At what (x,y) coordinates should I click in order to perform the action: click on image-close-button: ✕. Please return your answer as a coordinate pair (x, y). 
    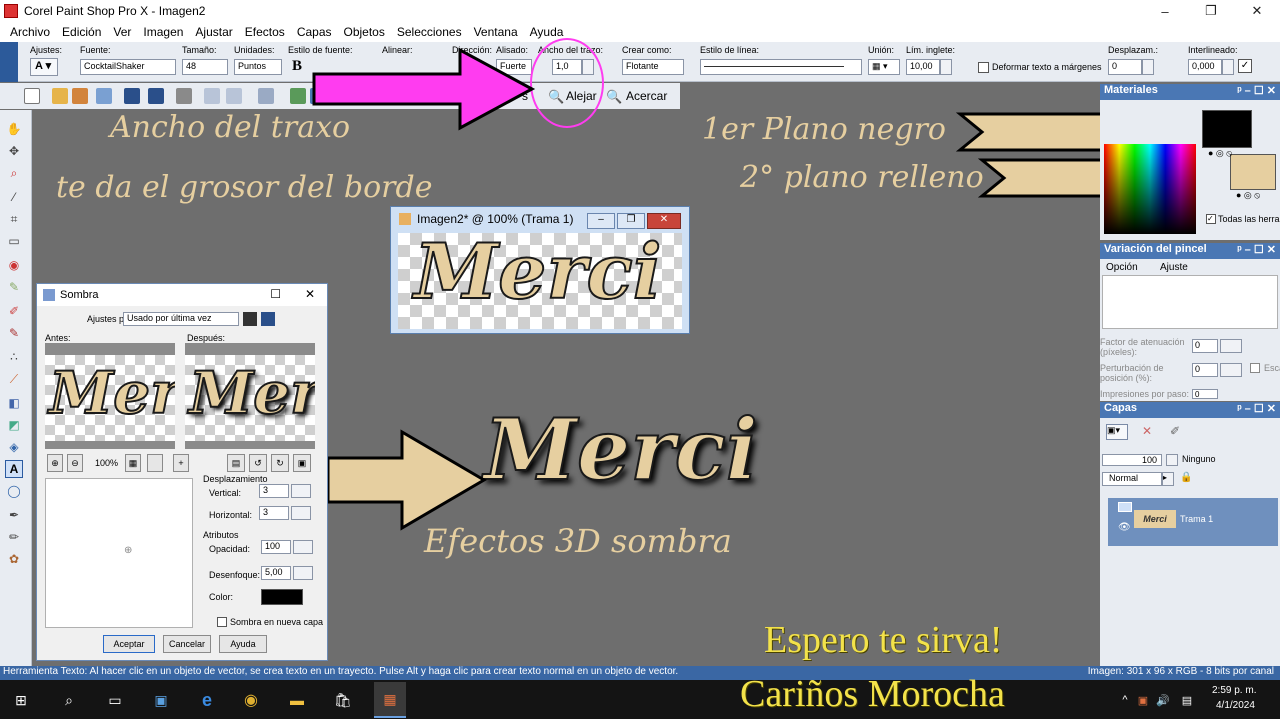
    Looking at the image, I should click on (664, 221).